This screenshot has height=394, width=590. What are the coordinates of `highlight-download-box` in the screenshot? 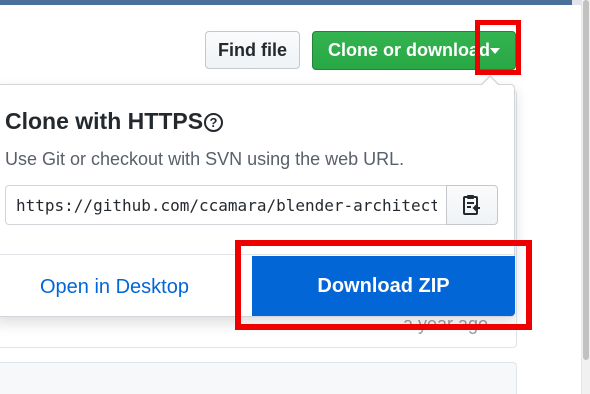 It's located at (383, 285).